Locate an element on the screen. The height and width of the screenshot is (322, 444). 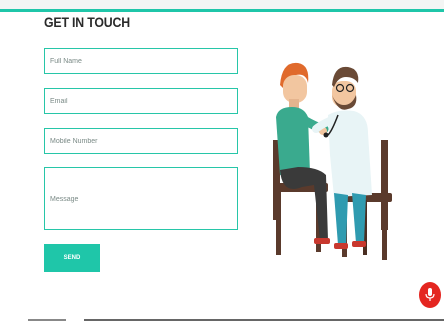
footer-divider is located at coordinates (264, 320).